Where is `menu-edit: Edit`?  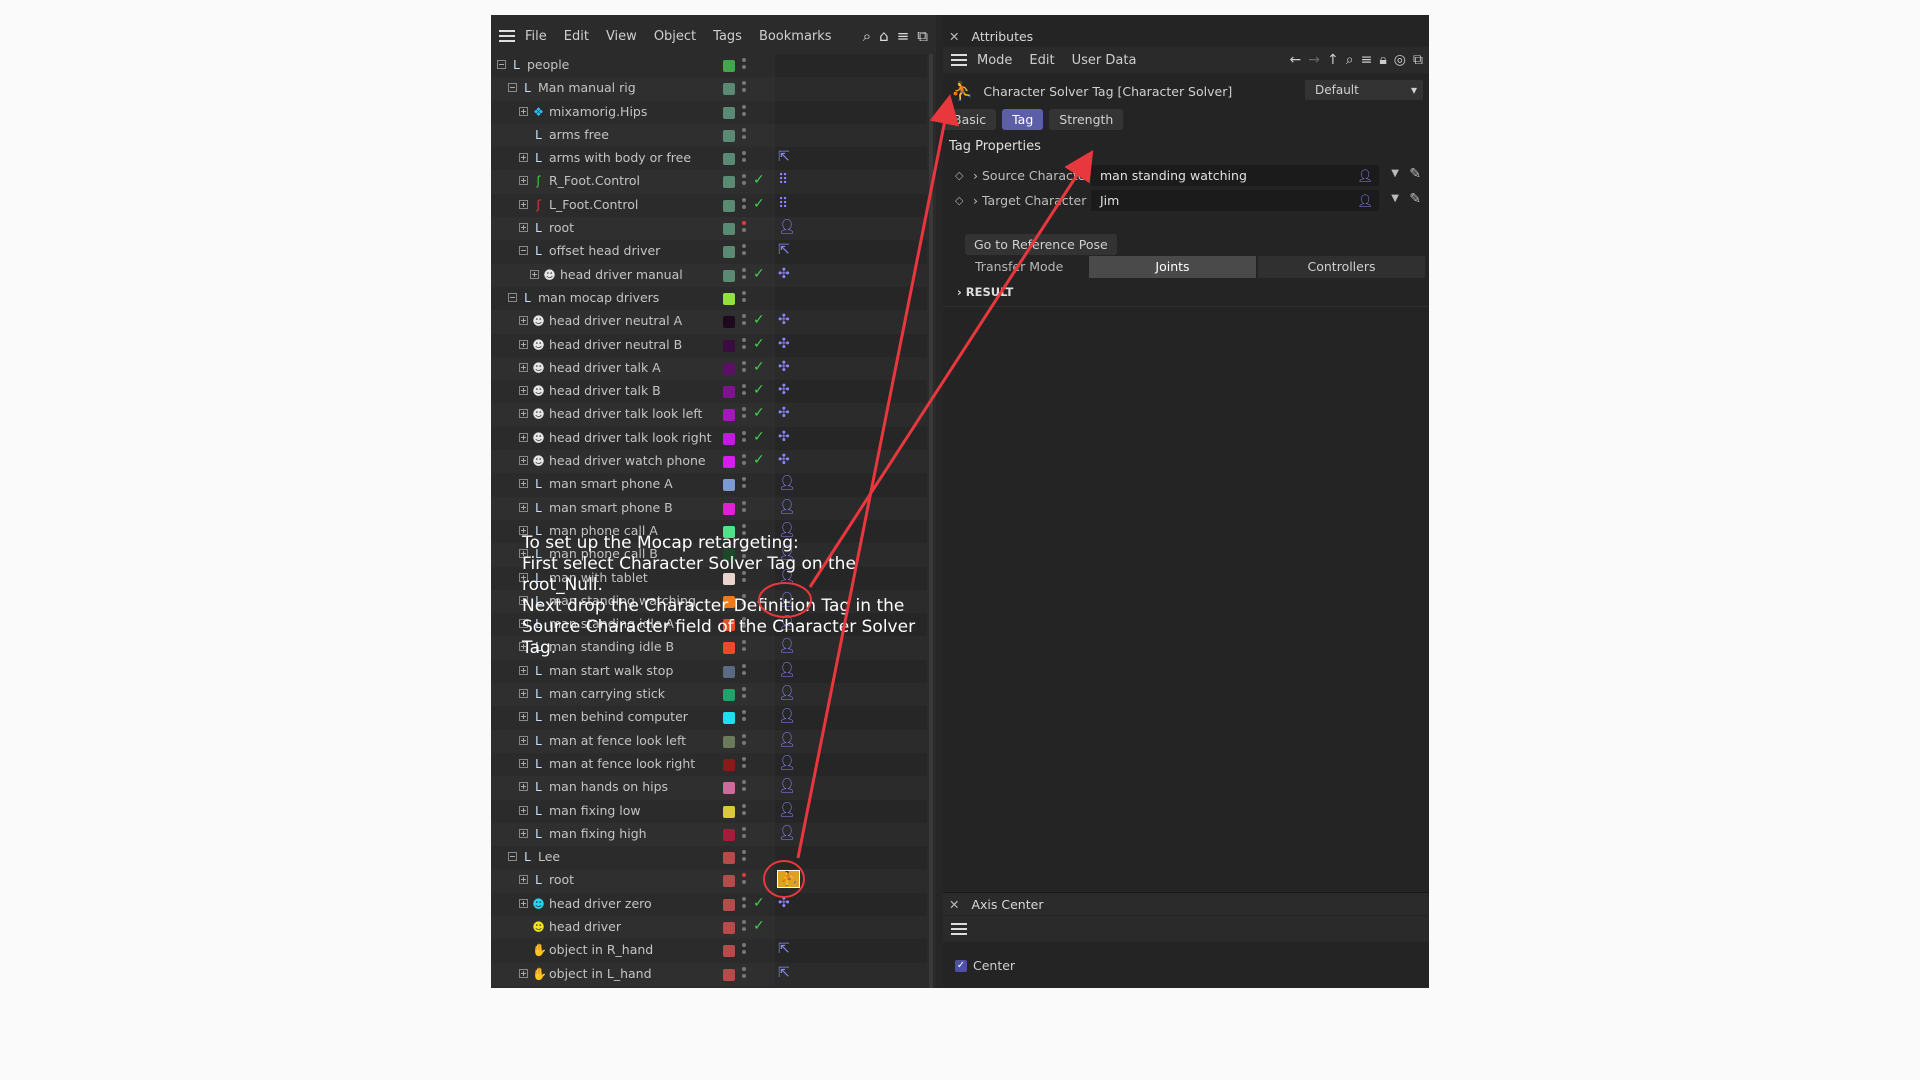 menu-edit: Edit is located at coordinates (576, 36).